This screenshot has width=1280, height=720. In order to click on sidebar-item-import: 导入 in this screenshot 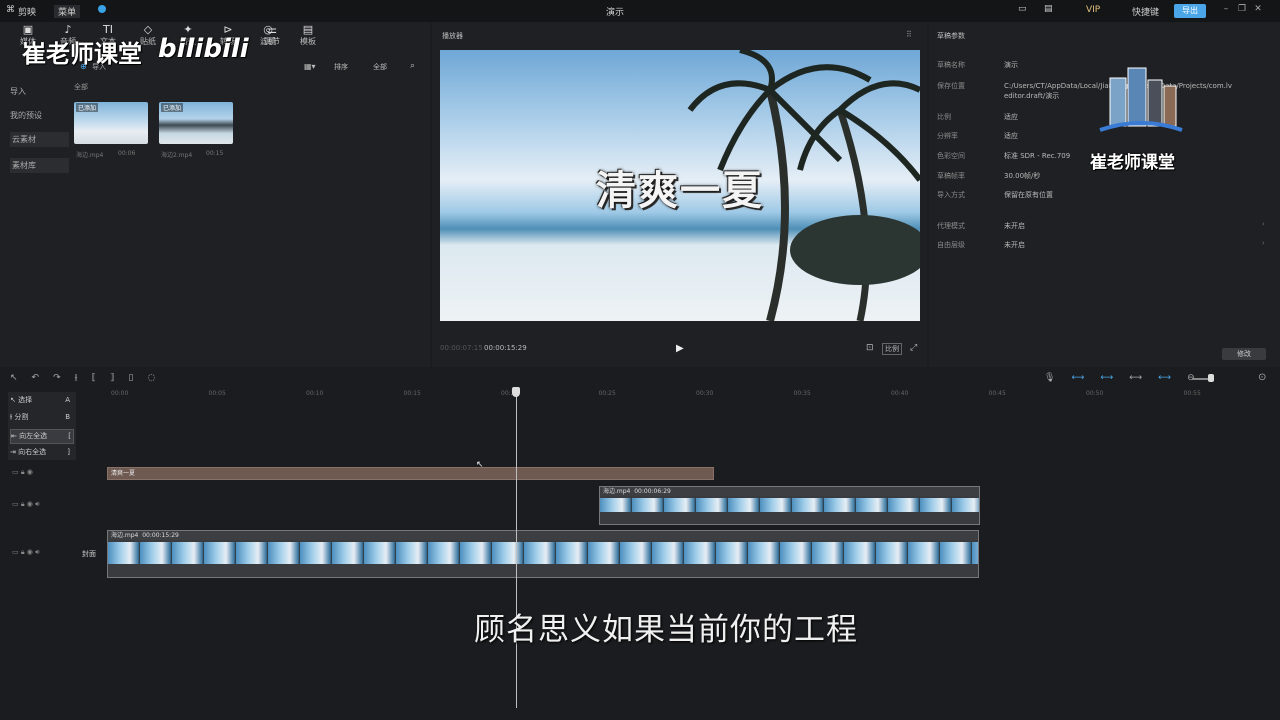, I will do `click(37, 91)`.